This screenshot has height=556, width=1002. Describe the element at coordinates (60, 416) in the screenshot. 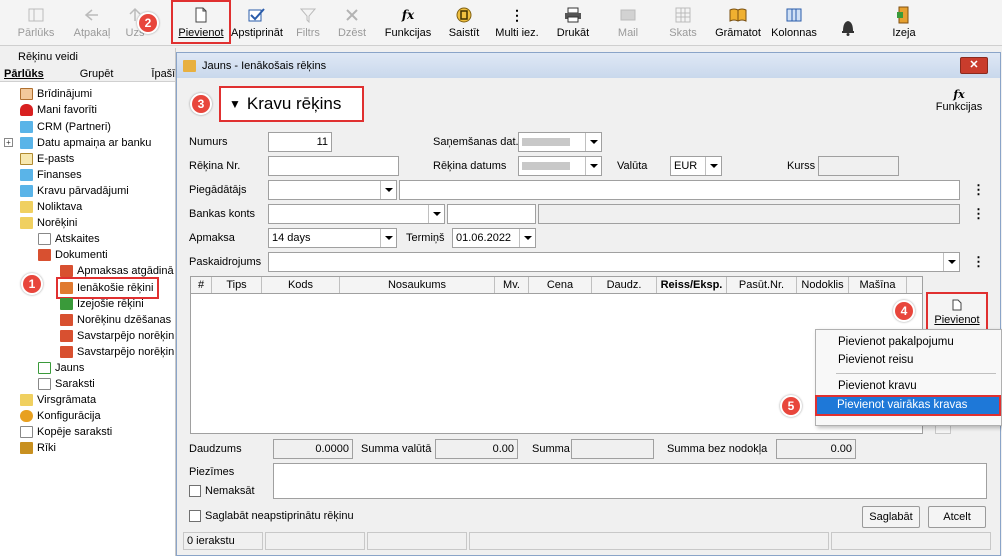

I see `tree-item-configuration: Konfigurācija` at that location.